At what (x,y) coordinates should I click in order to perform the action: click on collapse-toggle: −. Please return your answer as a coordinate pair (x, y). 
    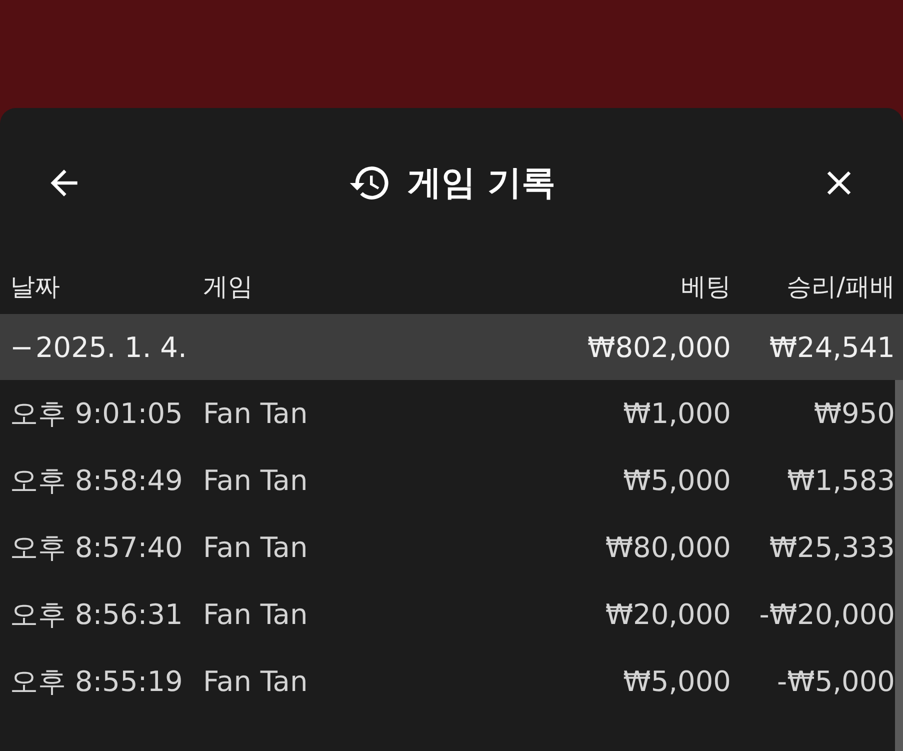
    Looking at the image, I should click on (22, 347).